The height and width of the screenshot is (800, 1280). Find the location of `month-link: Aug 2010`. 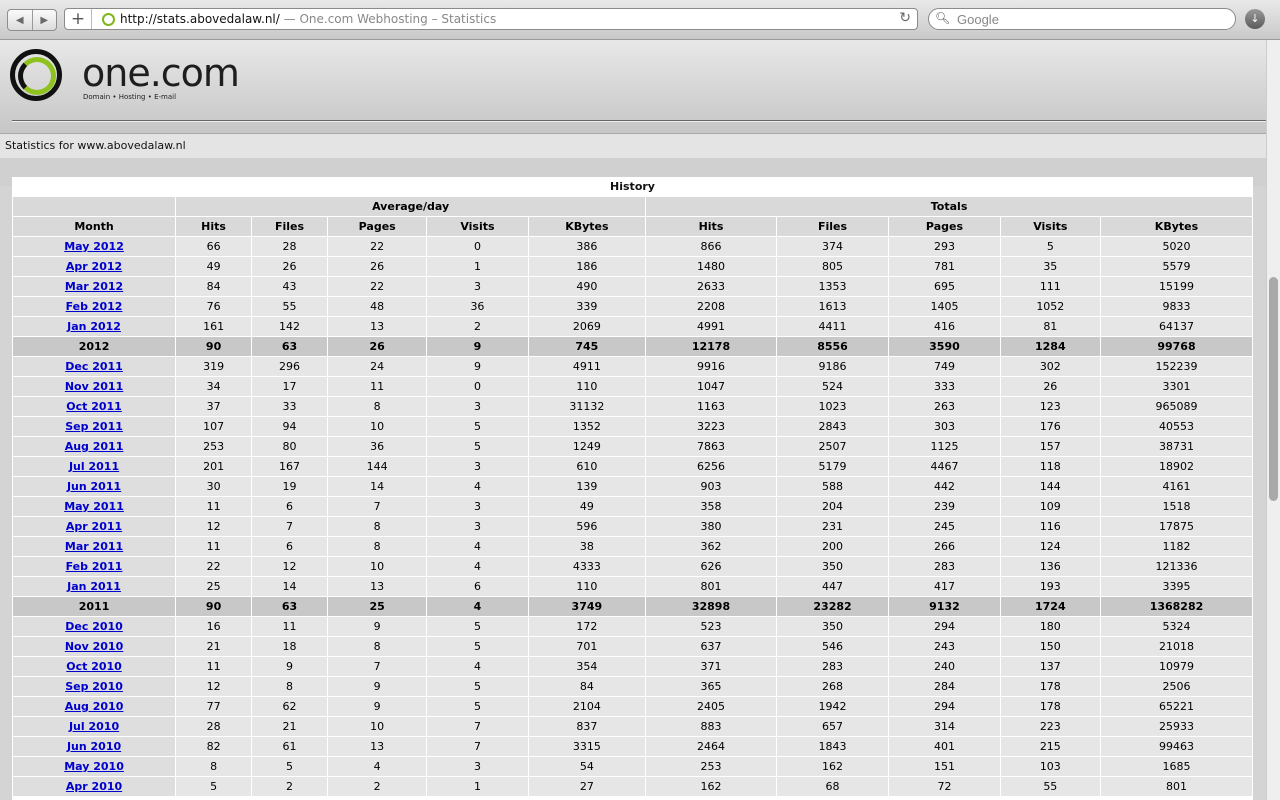

month-link: Aug 2010 is located at coordinates (94, 706).